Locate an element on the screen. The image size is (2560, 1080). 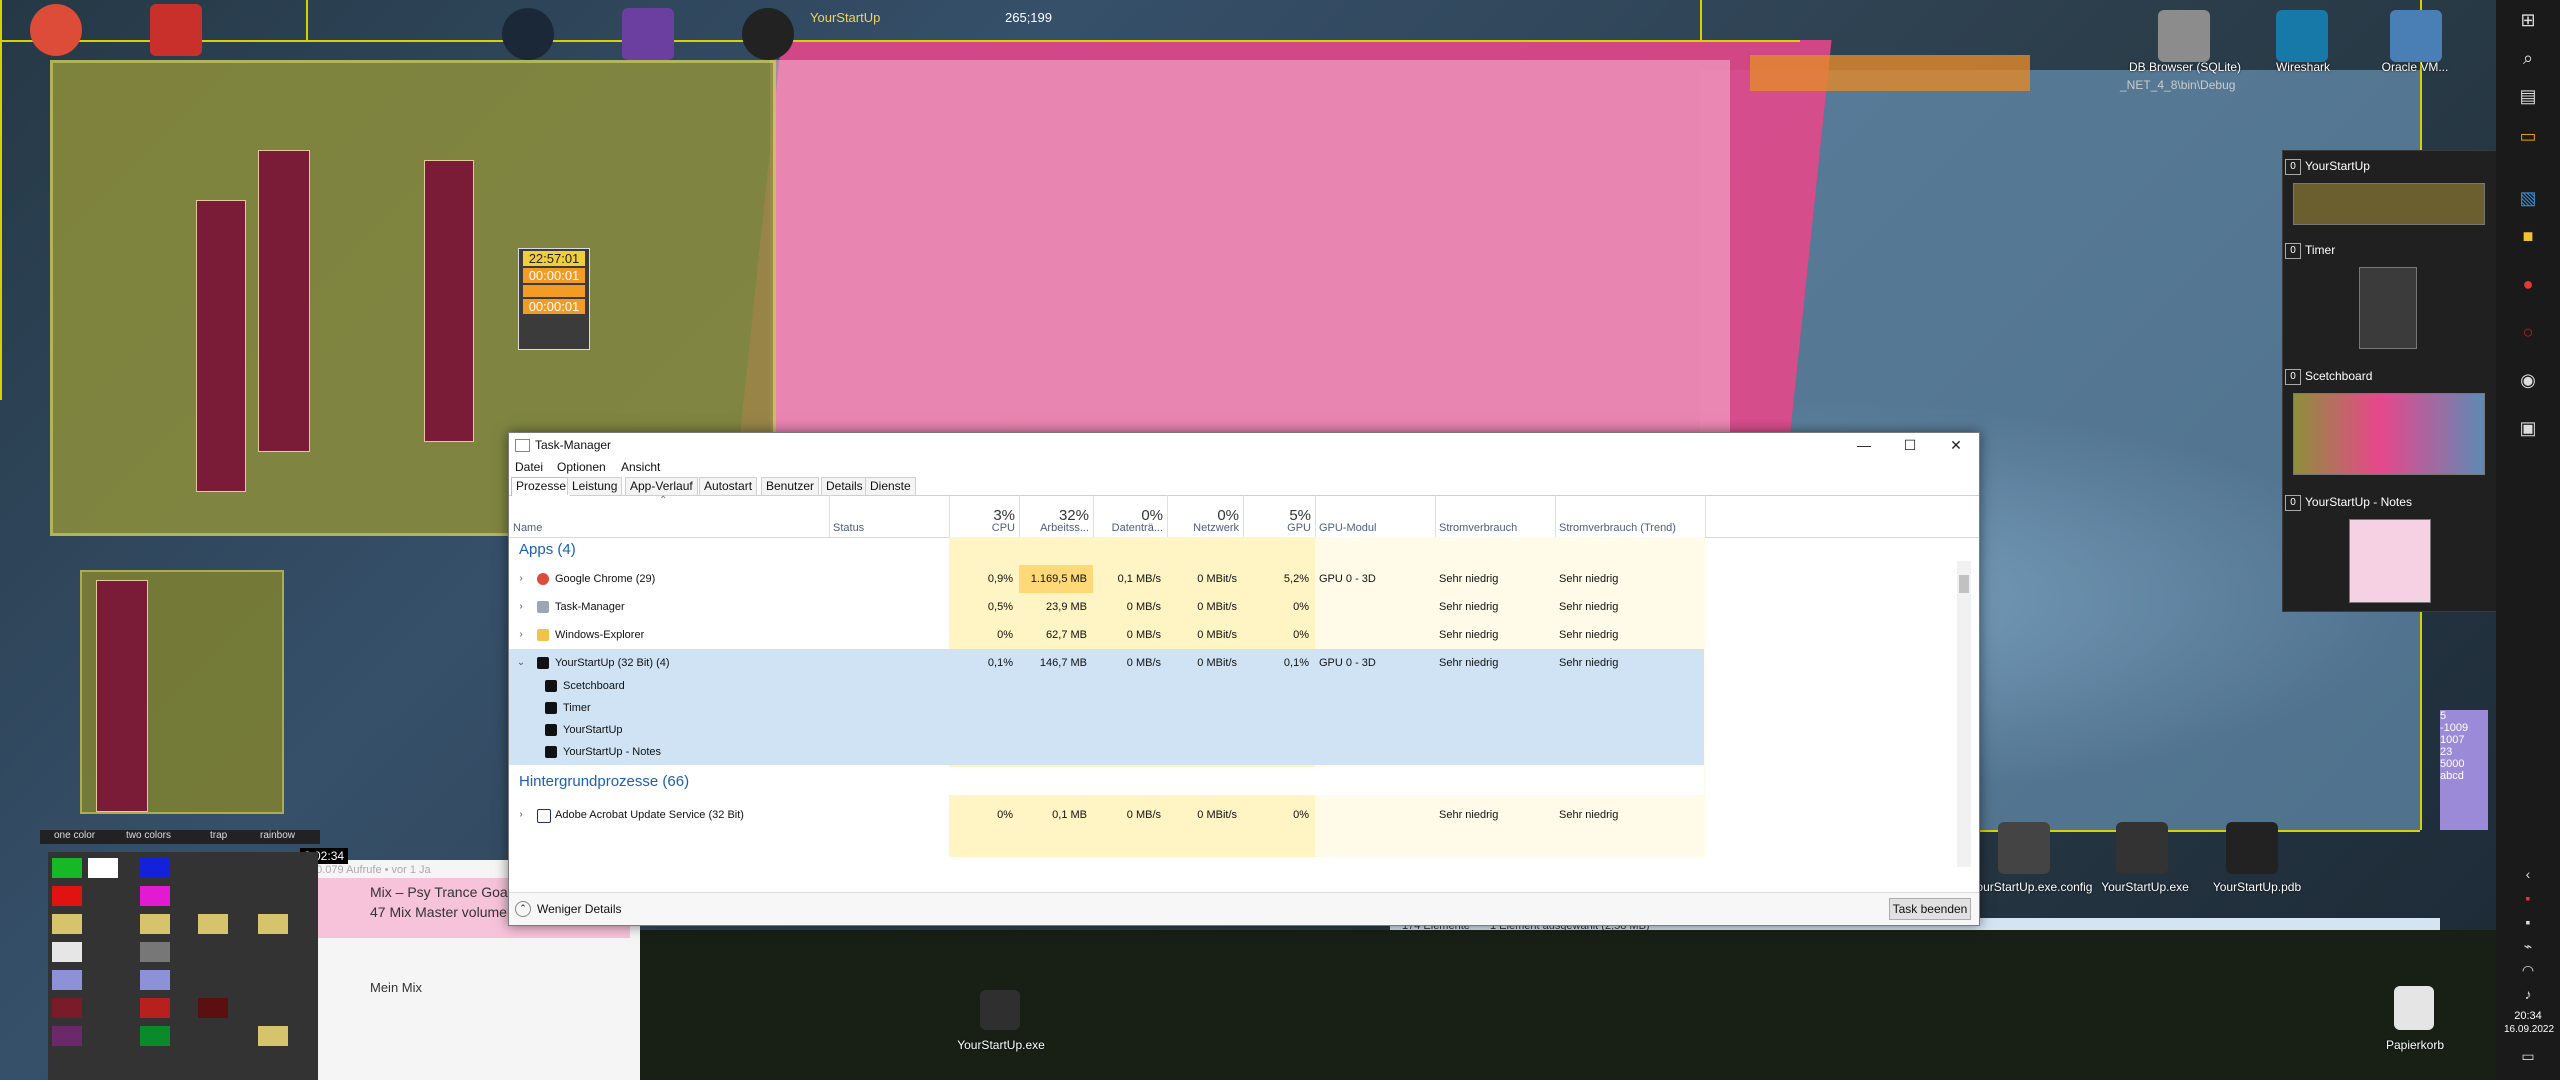
yourstartup-exe-icon is located at coordinates (1000, 1010).